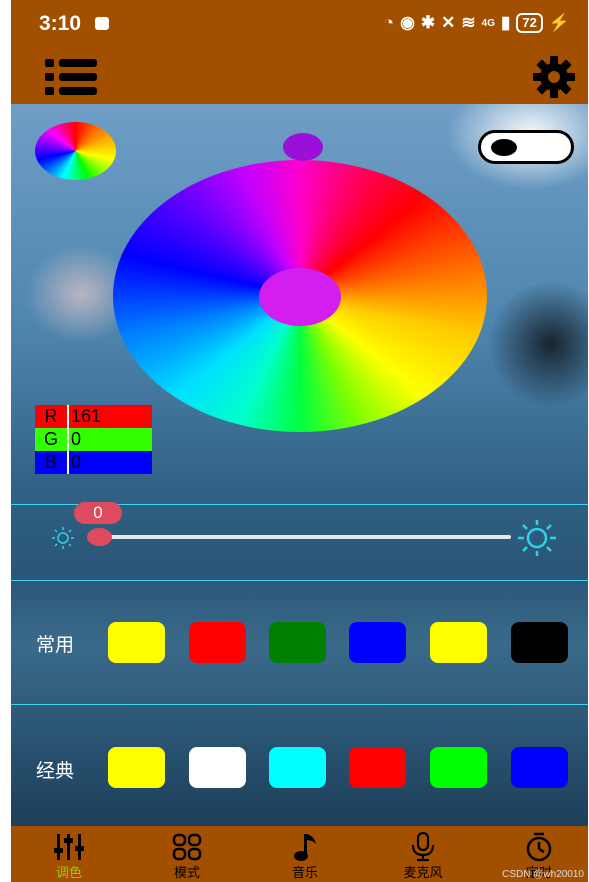 This screenshot has height=882, width=589. Describe the element at coordinates (488, 23) in the screenshot. I see `signal-label: 4G` at that location.